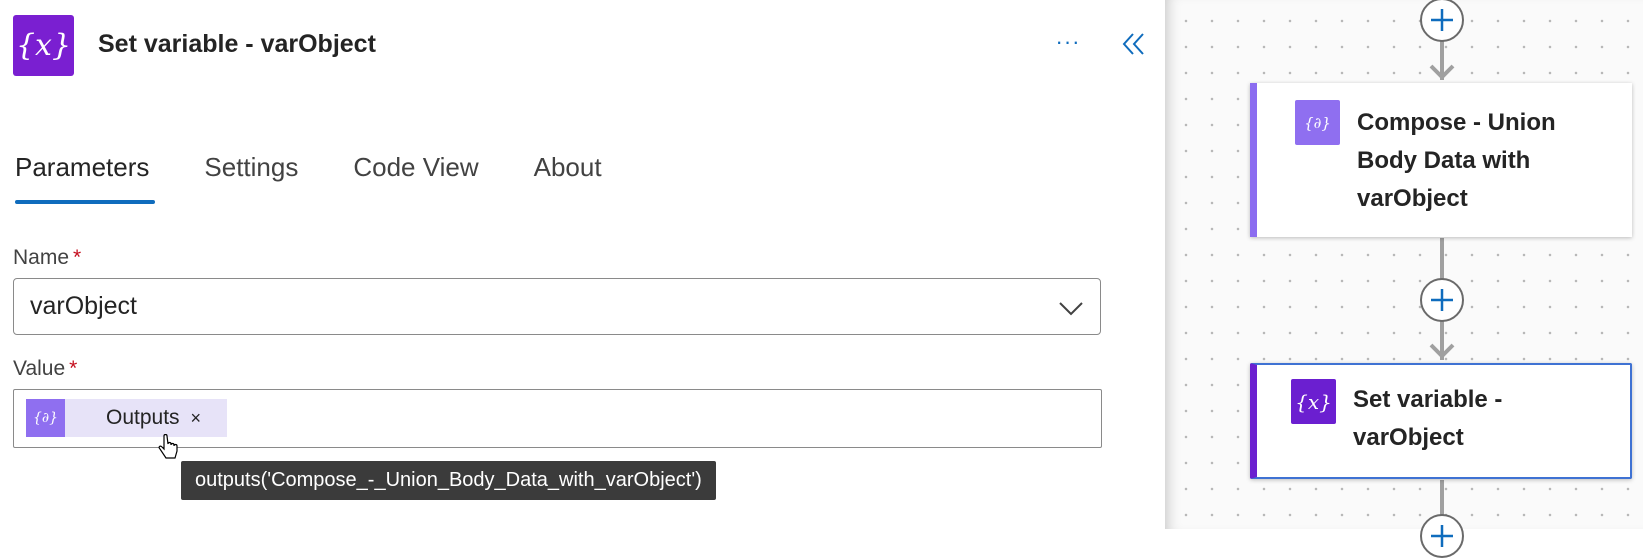 The image size is (1643, 558). Describe the element at coordinates (168, 446) in the screenshot. I see `hand-cursor-icon` at that location.